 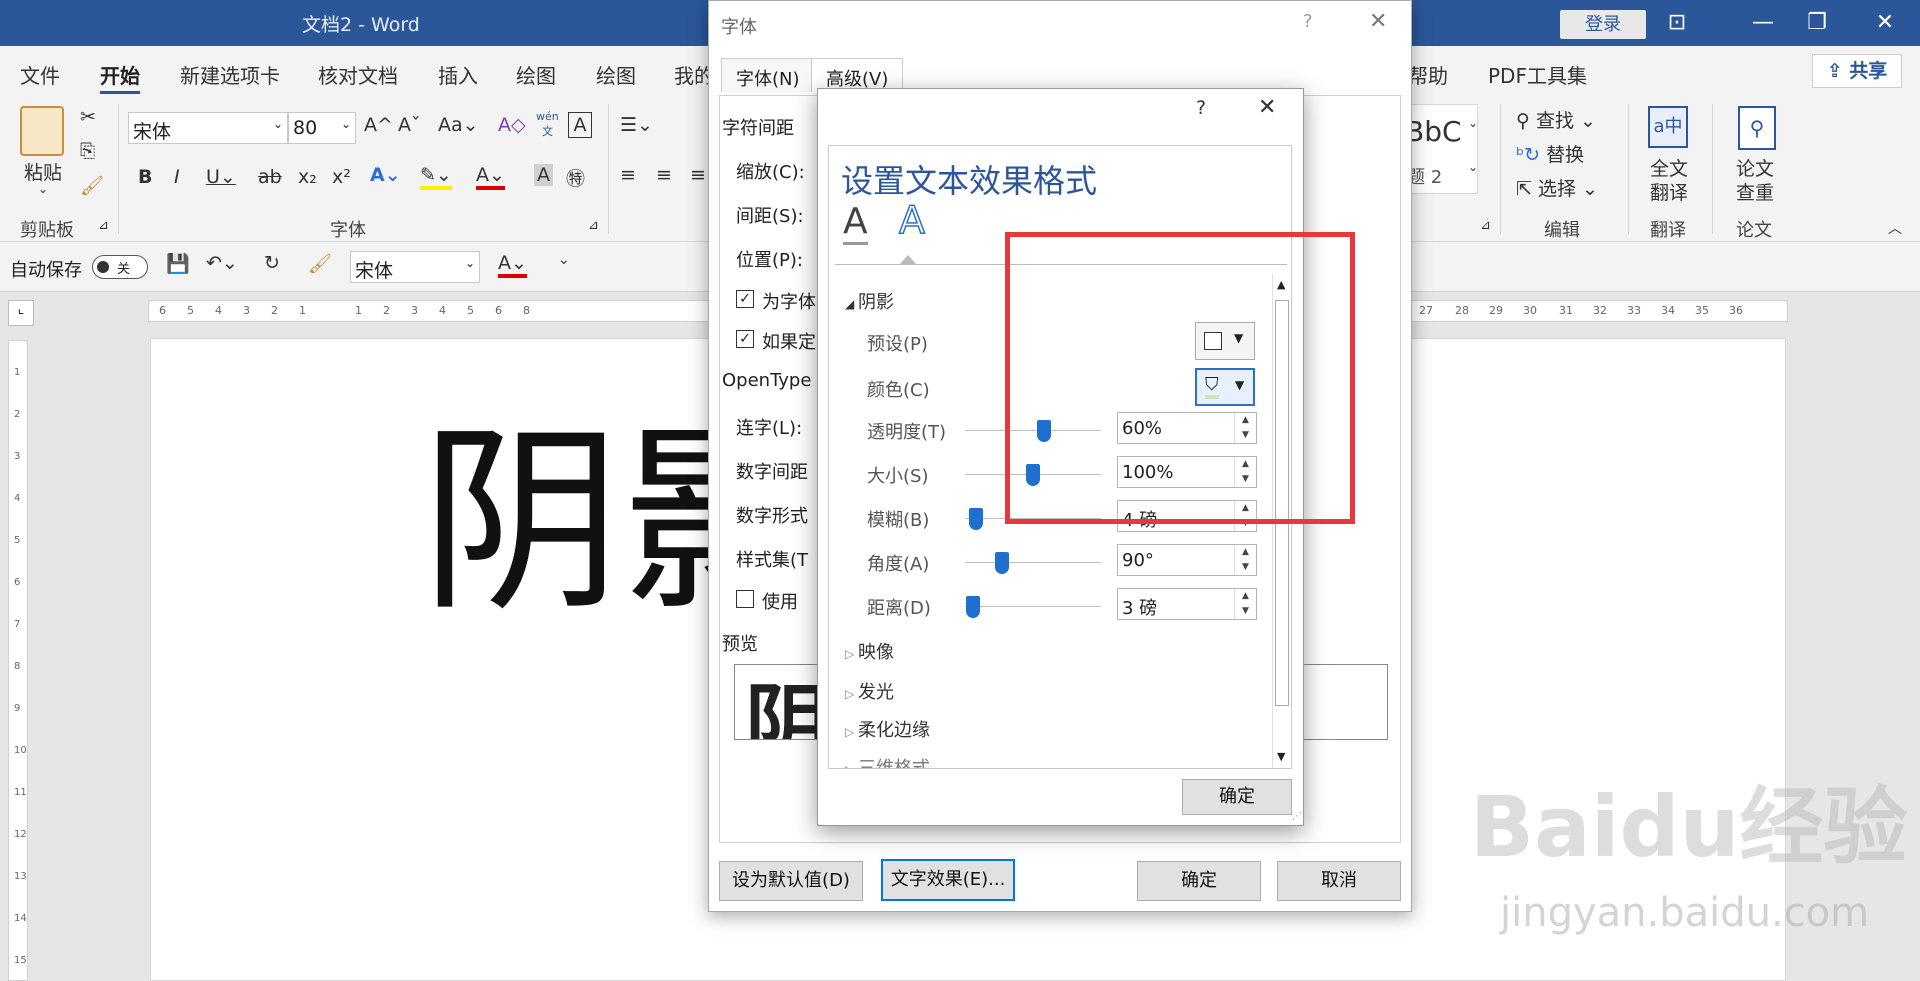 What do you see at coordinates (43, 171) in the screenshot?
I see `paste-label: 粘贴` at bounding box center [43, 171].